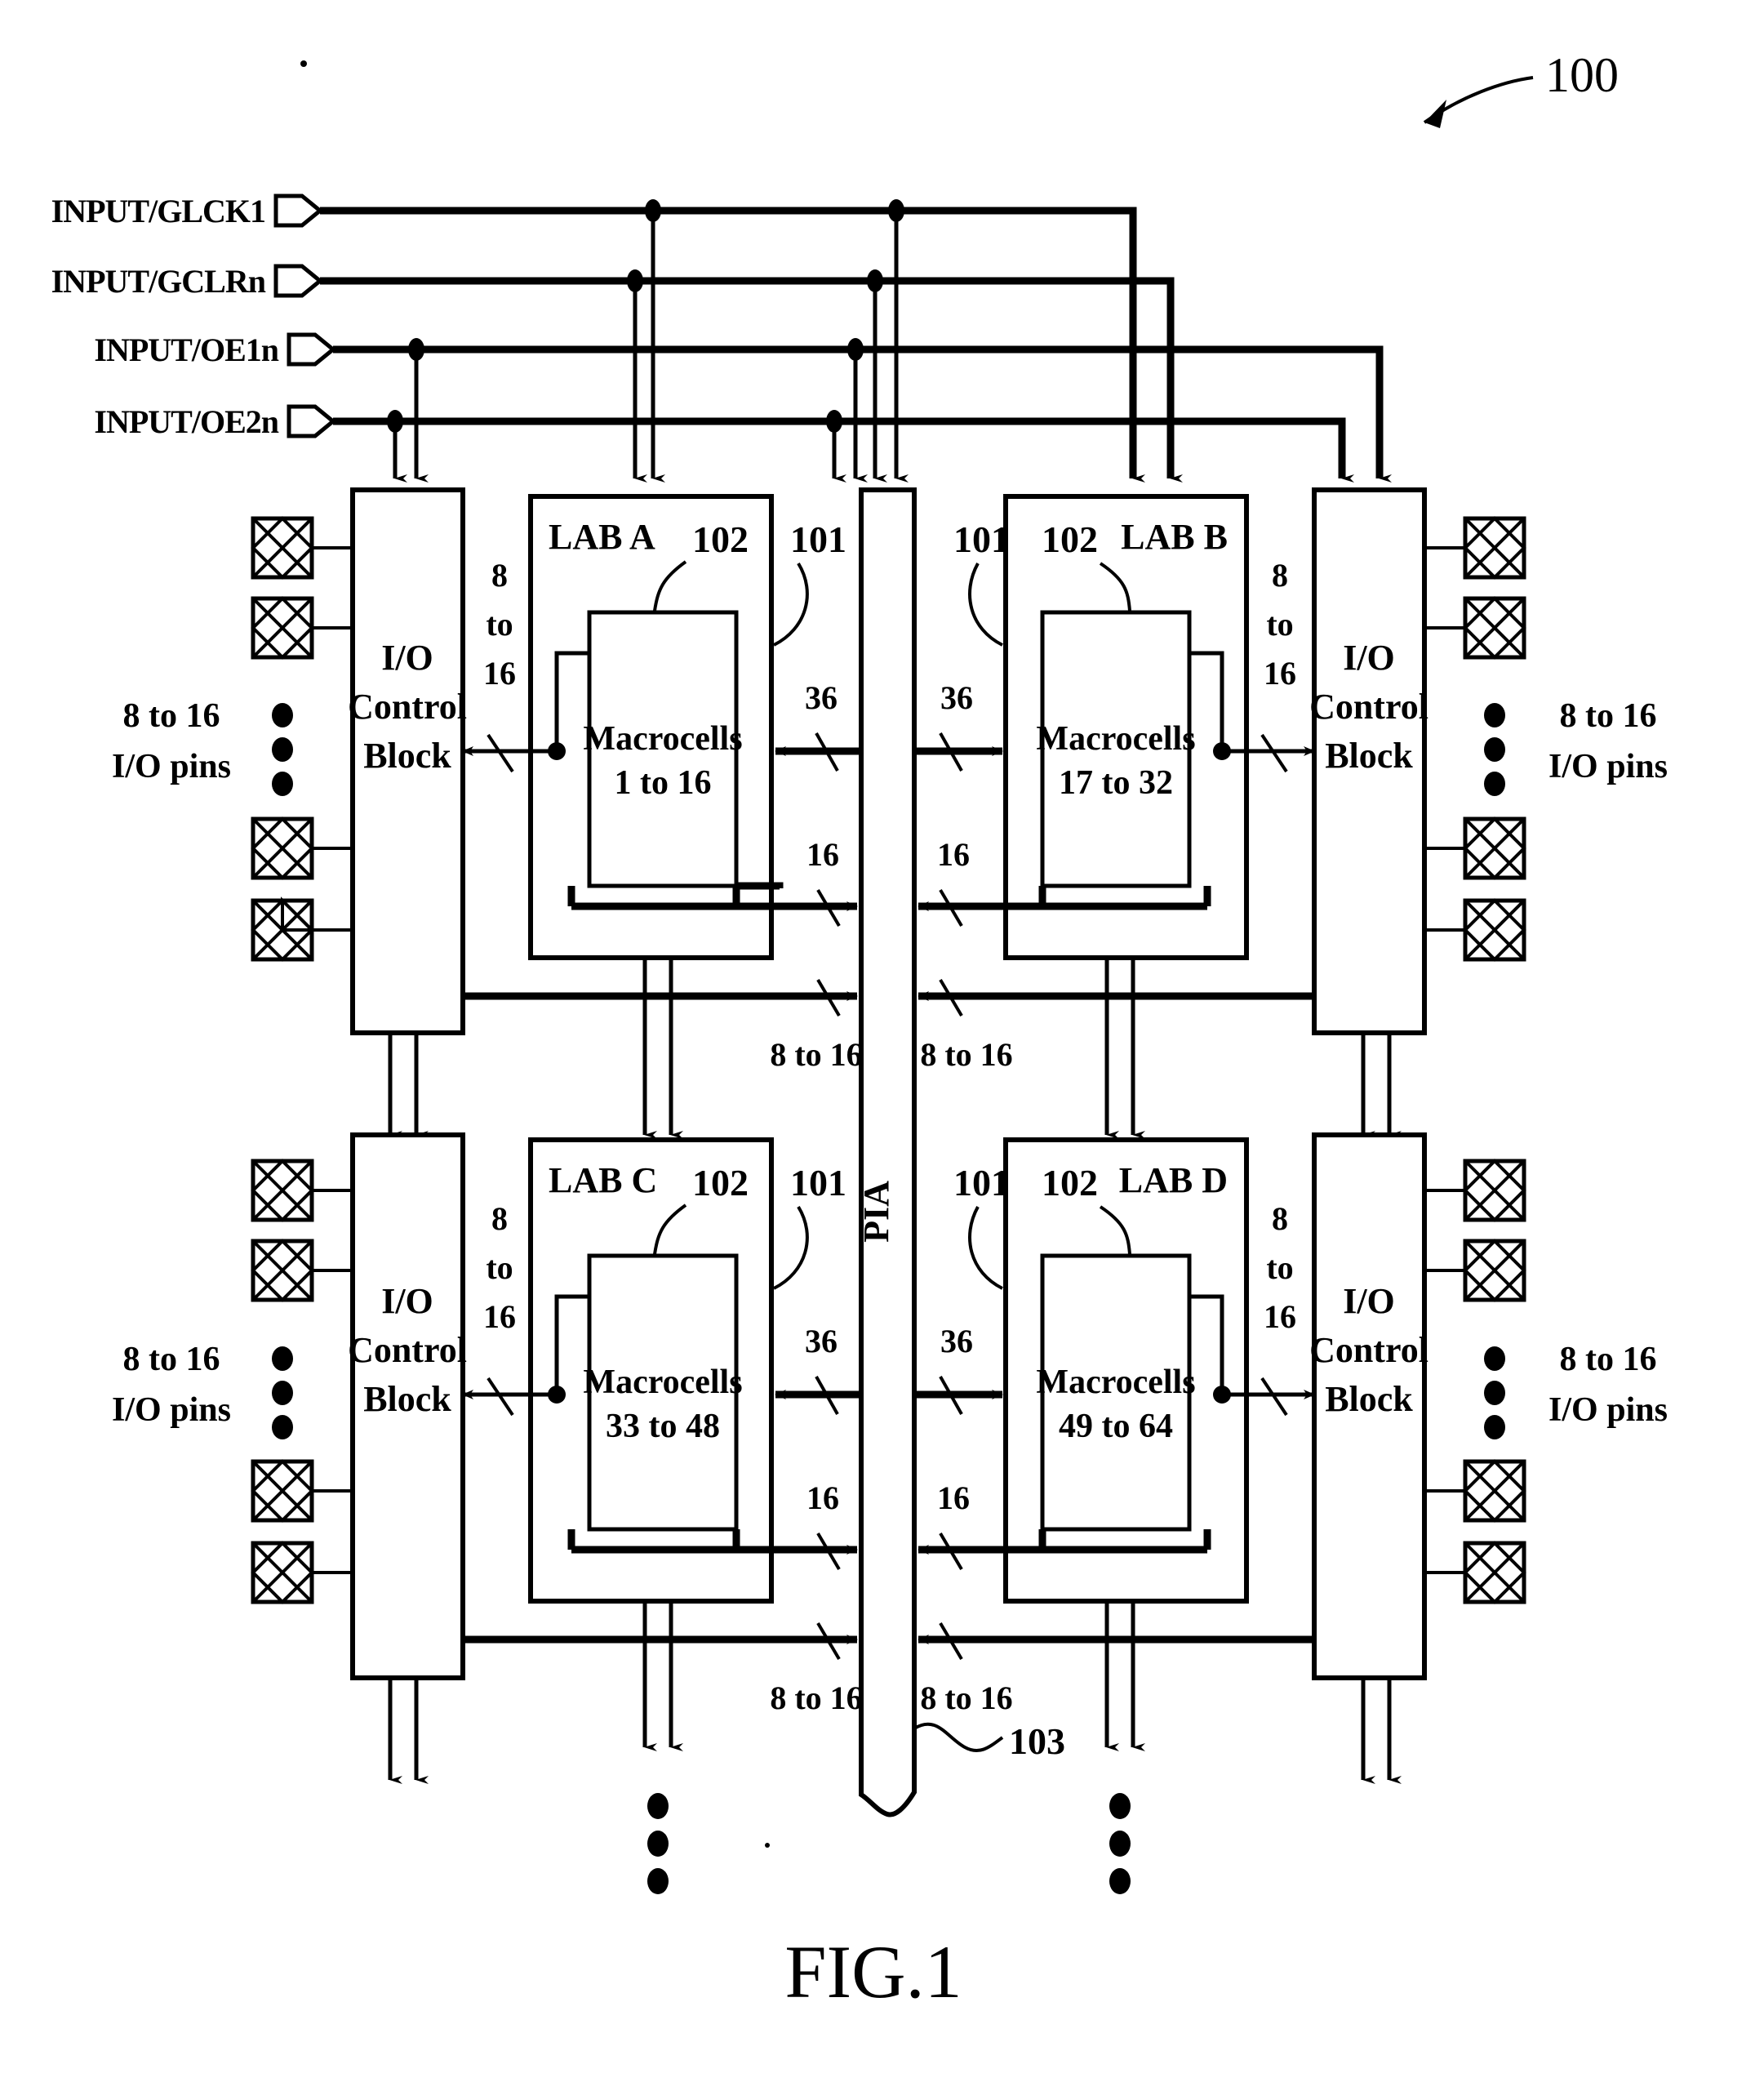  What do you see at coordinates (1116, 1426) in the screenshot?
I see `lab-d-macrocells-line2: 49 to 64` at bounding box center [1116, 1426].